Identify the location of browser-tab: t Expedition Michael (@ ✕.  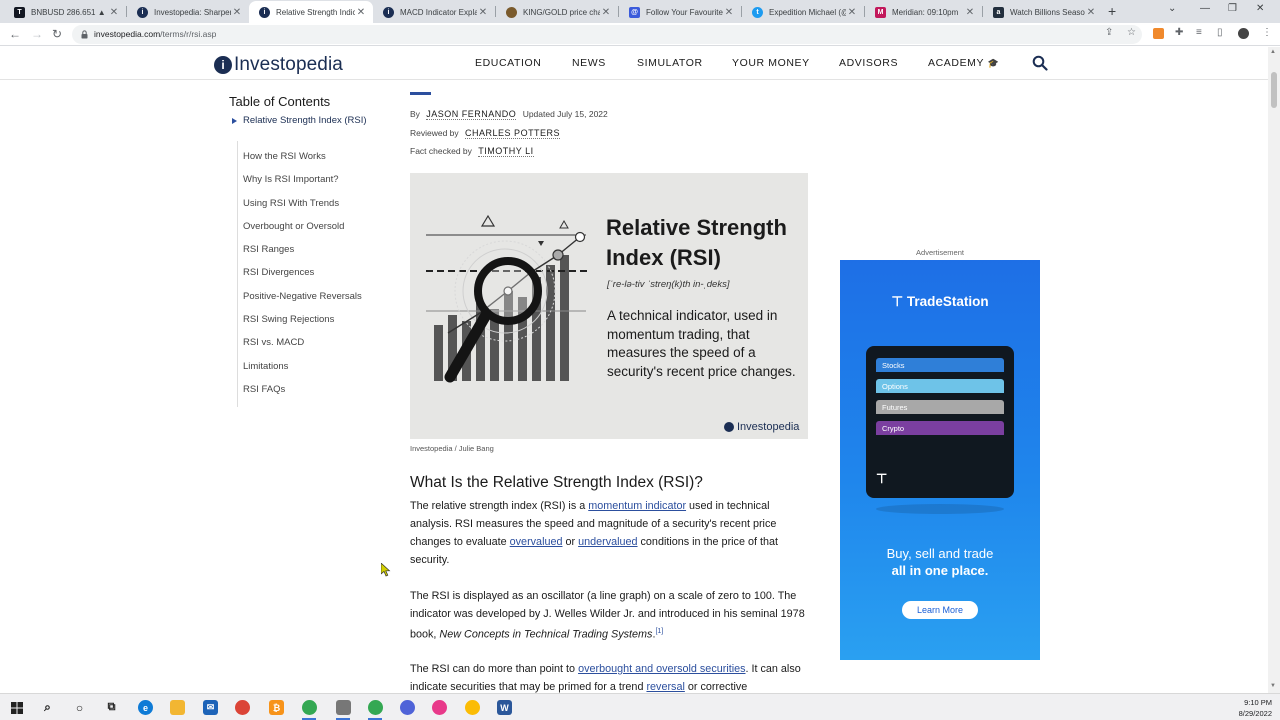
(803, 12).